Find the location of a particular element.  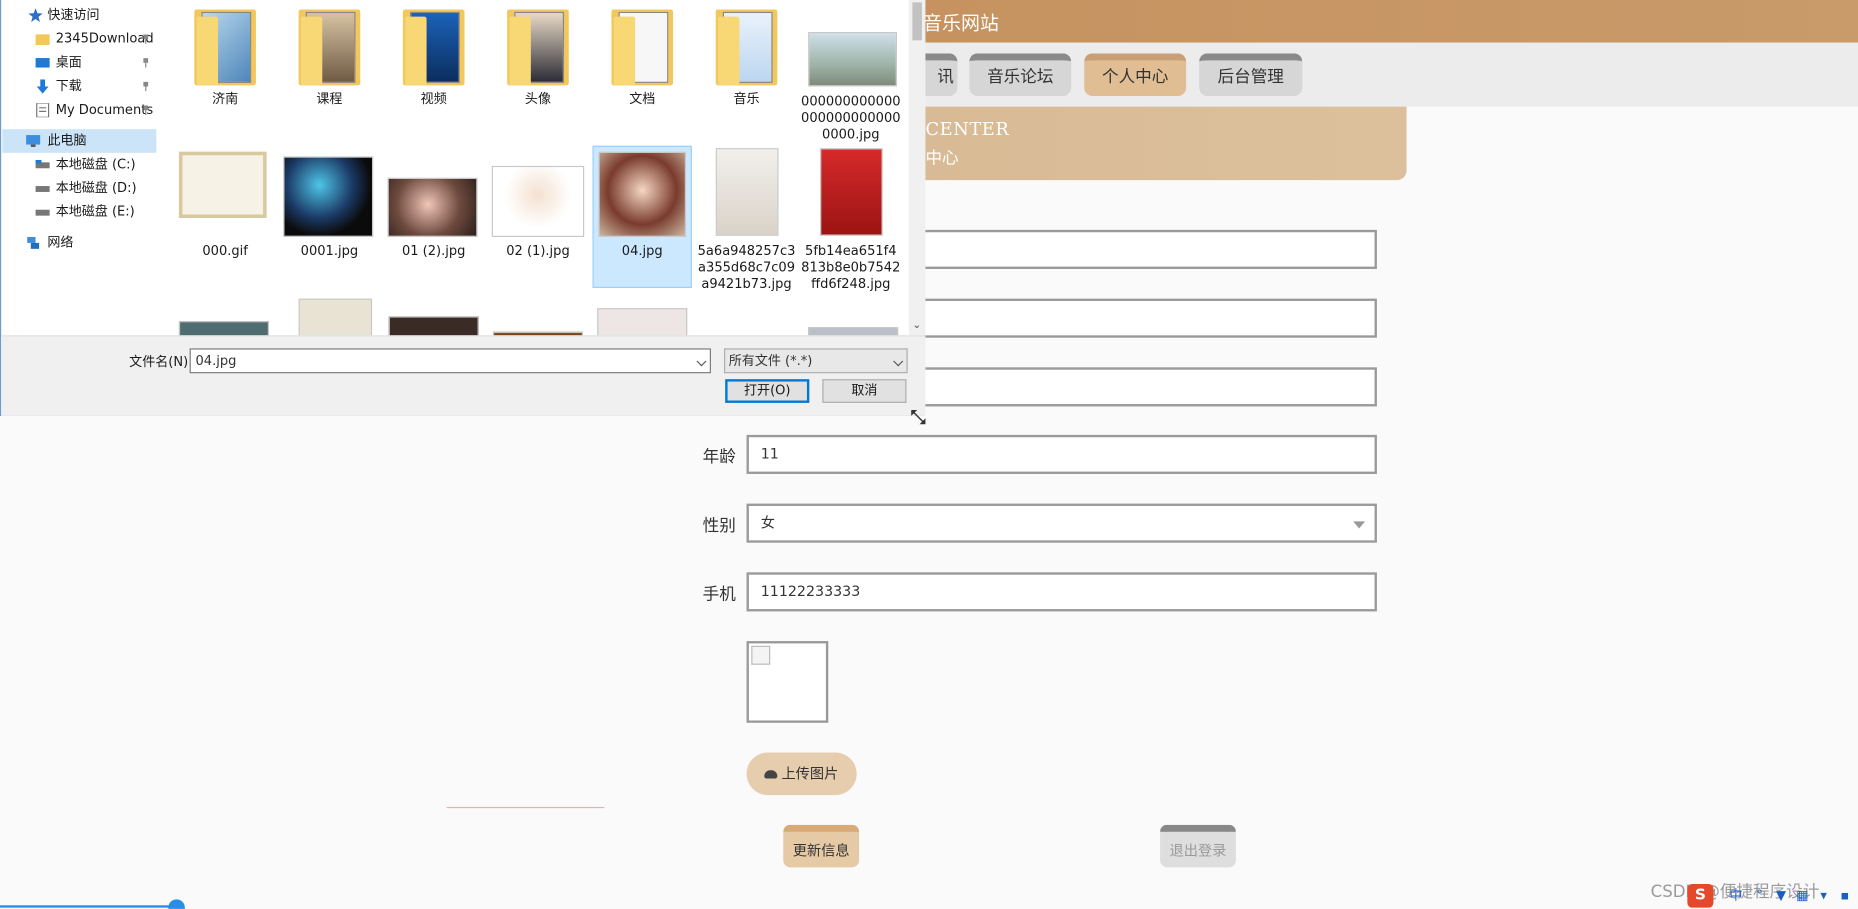

nav-tab-news-label: 讯 is located at coordinates (945, 77).